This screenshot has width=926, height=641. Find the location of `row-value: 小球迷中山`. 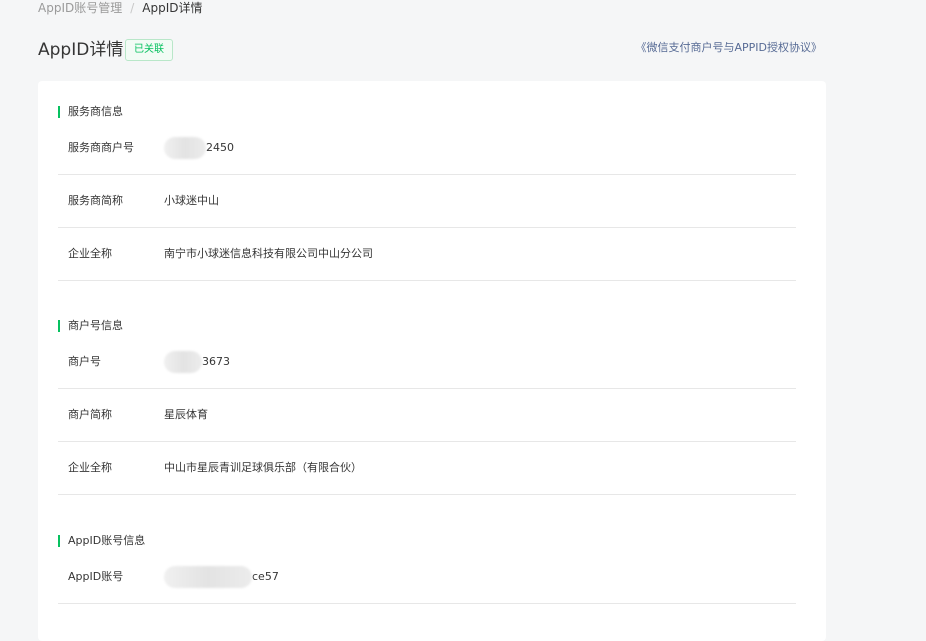

row-value: 小球迷中山 is located at coordinates (191, 200).